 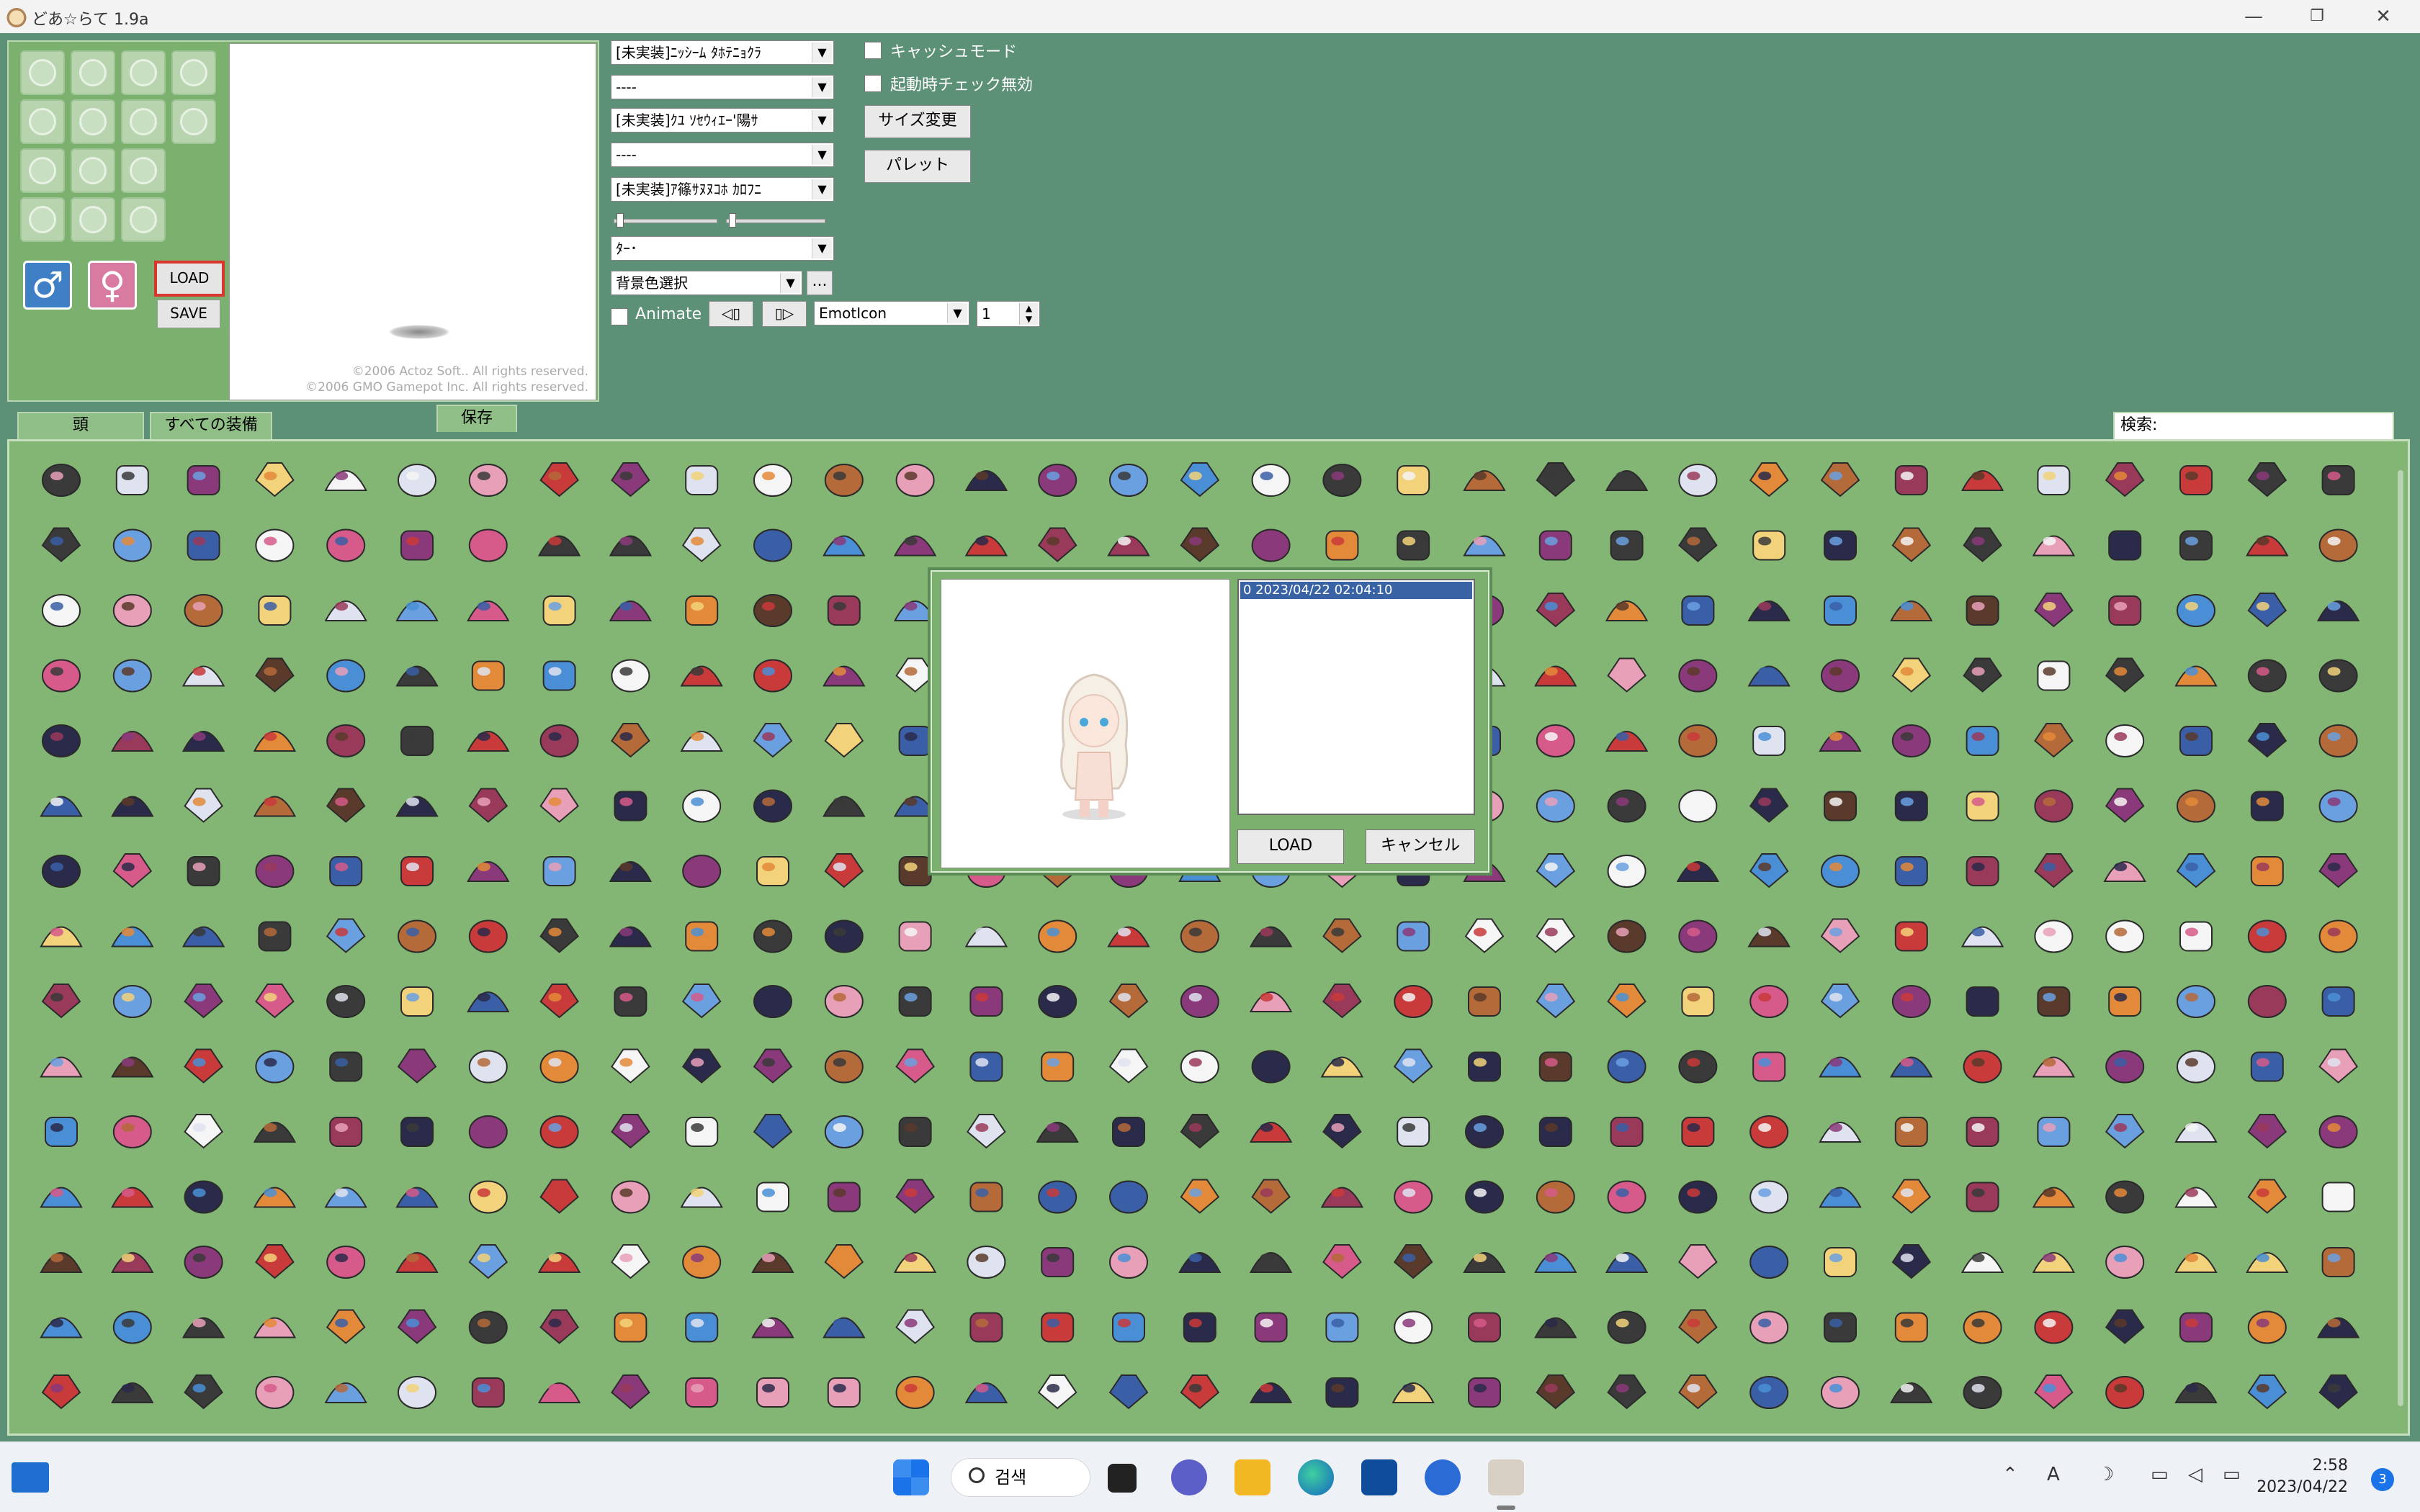 I want to click on taskbar-search: 검색, so click(x=1020, y=1477).